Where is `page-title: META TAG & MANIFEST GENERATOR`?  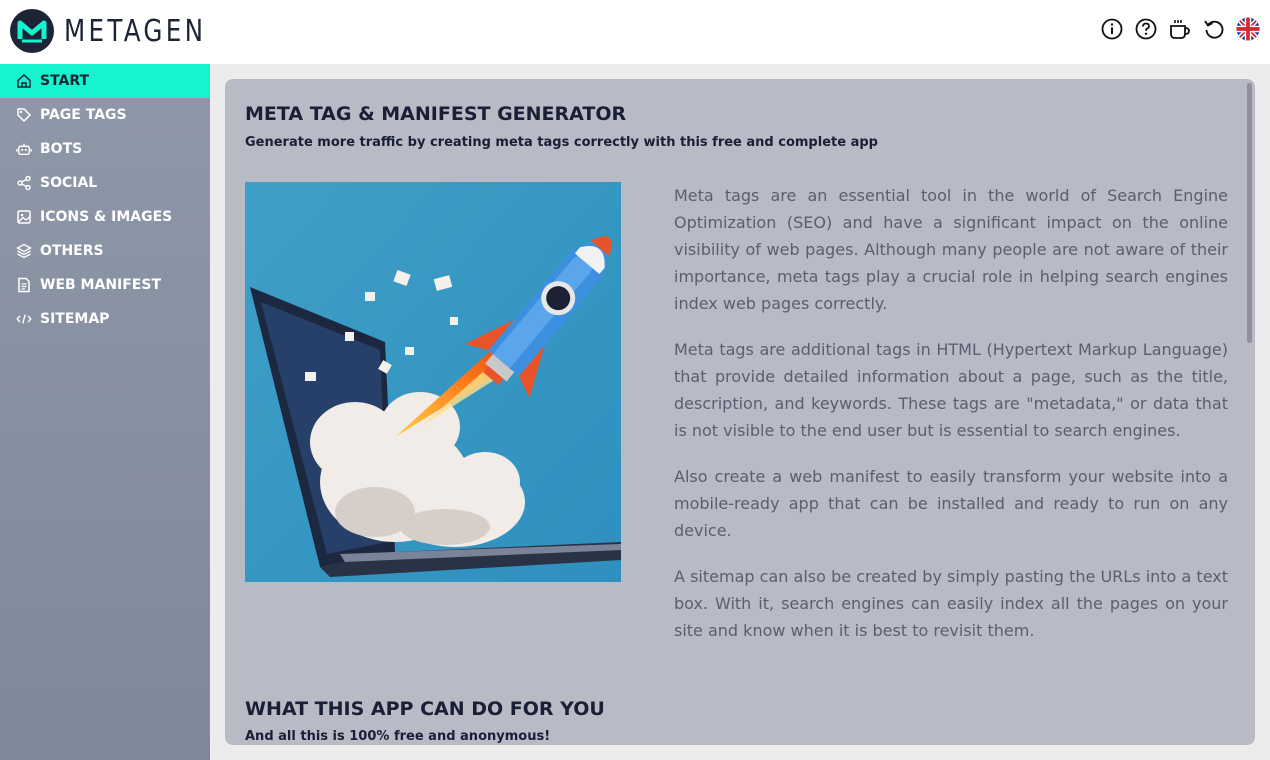 page-title: META TAG & MANIFEST GENERATOR is located at coordinates (436, 114).